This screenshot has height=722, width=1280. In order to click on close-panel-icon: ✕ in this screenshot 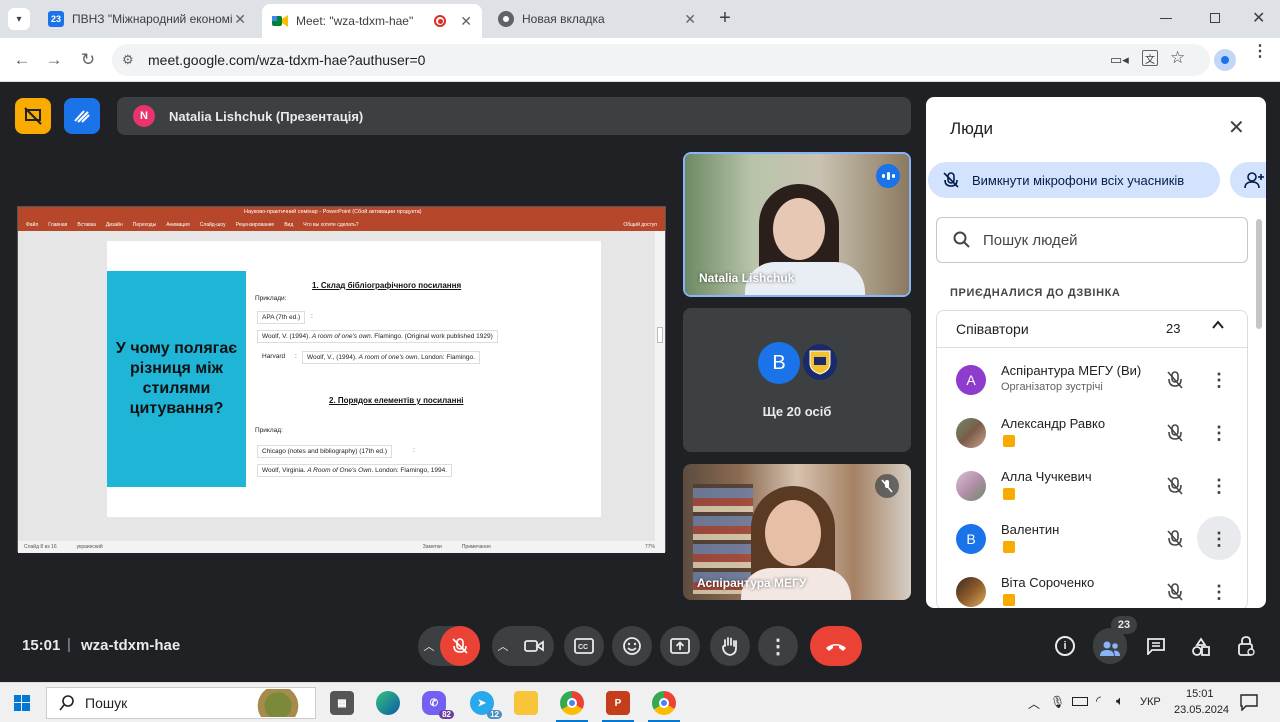, I will do `click(1236, 127)`.